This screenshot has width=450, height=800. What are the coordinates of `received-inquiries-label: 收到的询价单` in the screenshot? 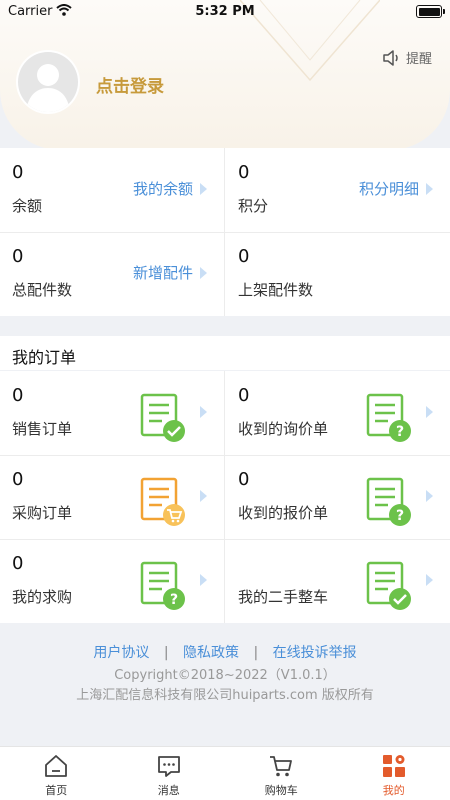 It's located at (283, 429).